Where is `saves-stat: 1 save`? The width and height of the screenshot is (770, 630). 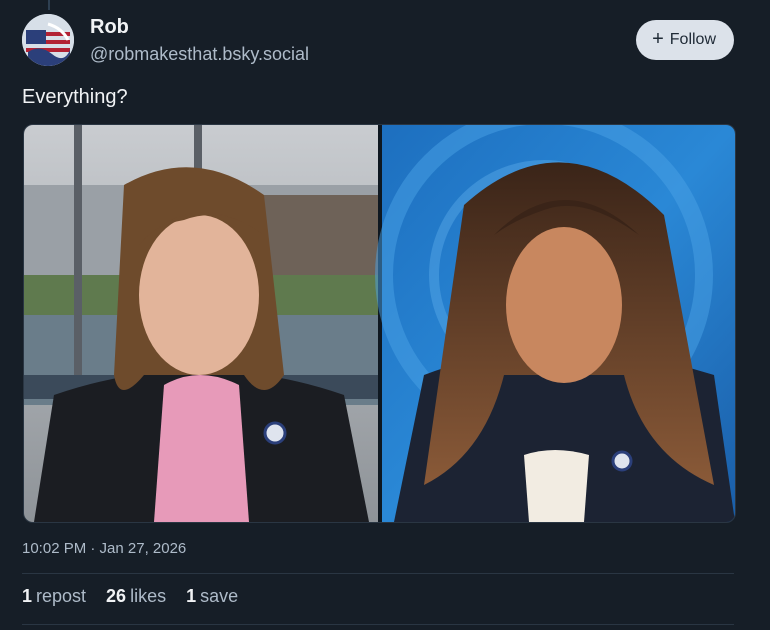
saves-stat: 1 save is located at coordinates (212, 596).